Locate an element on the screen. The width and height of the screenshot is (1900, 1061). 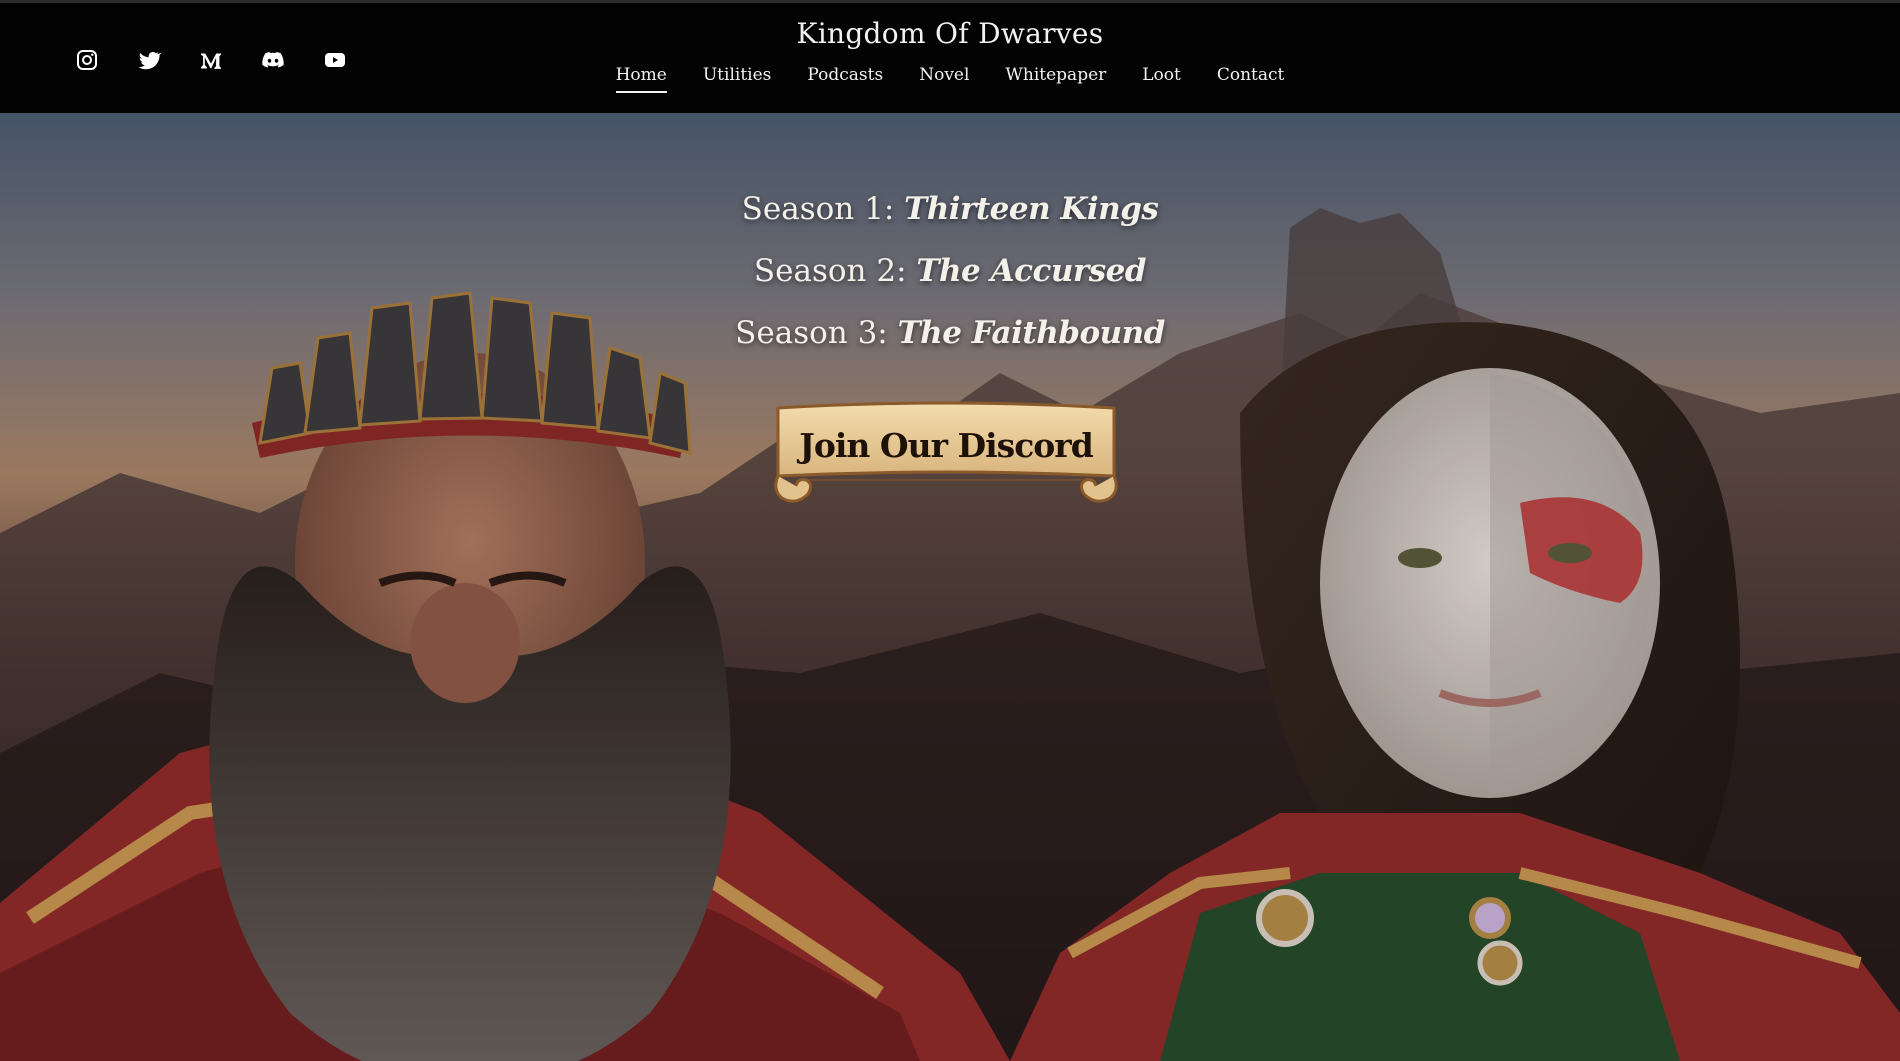
season-2: Season 2: The Accursed is located at coordinates (950, 271).